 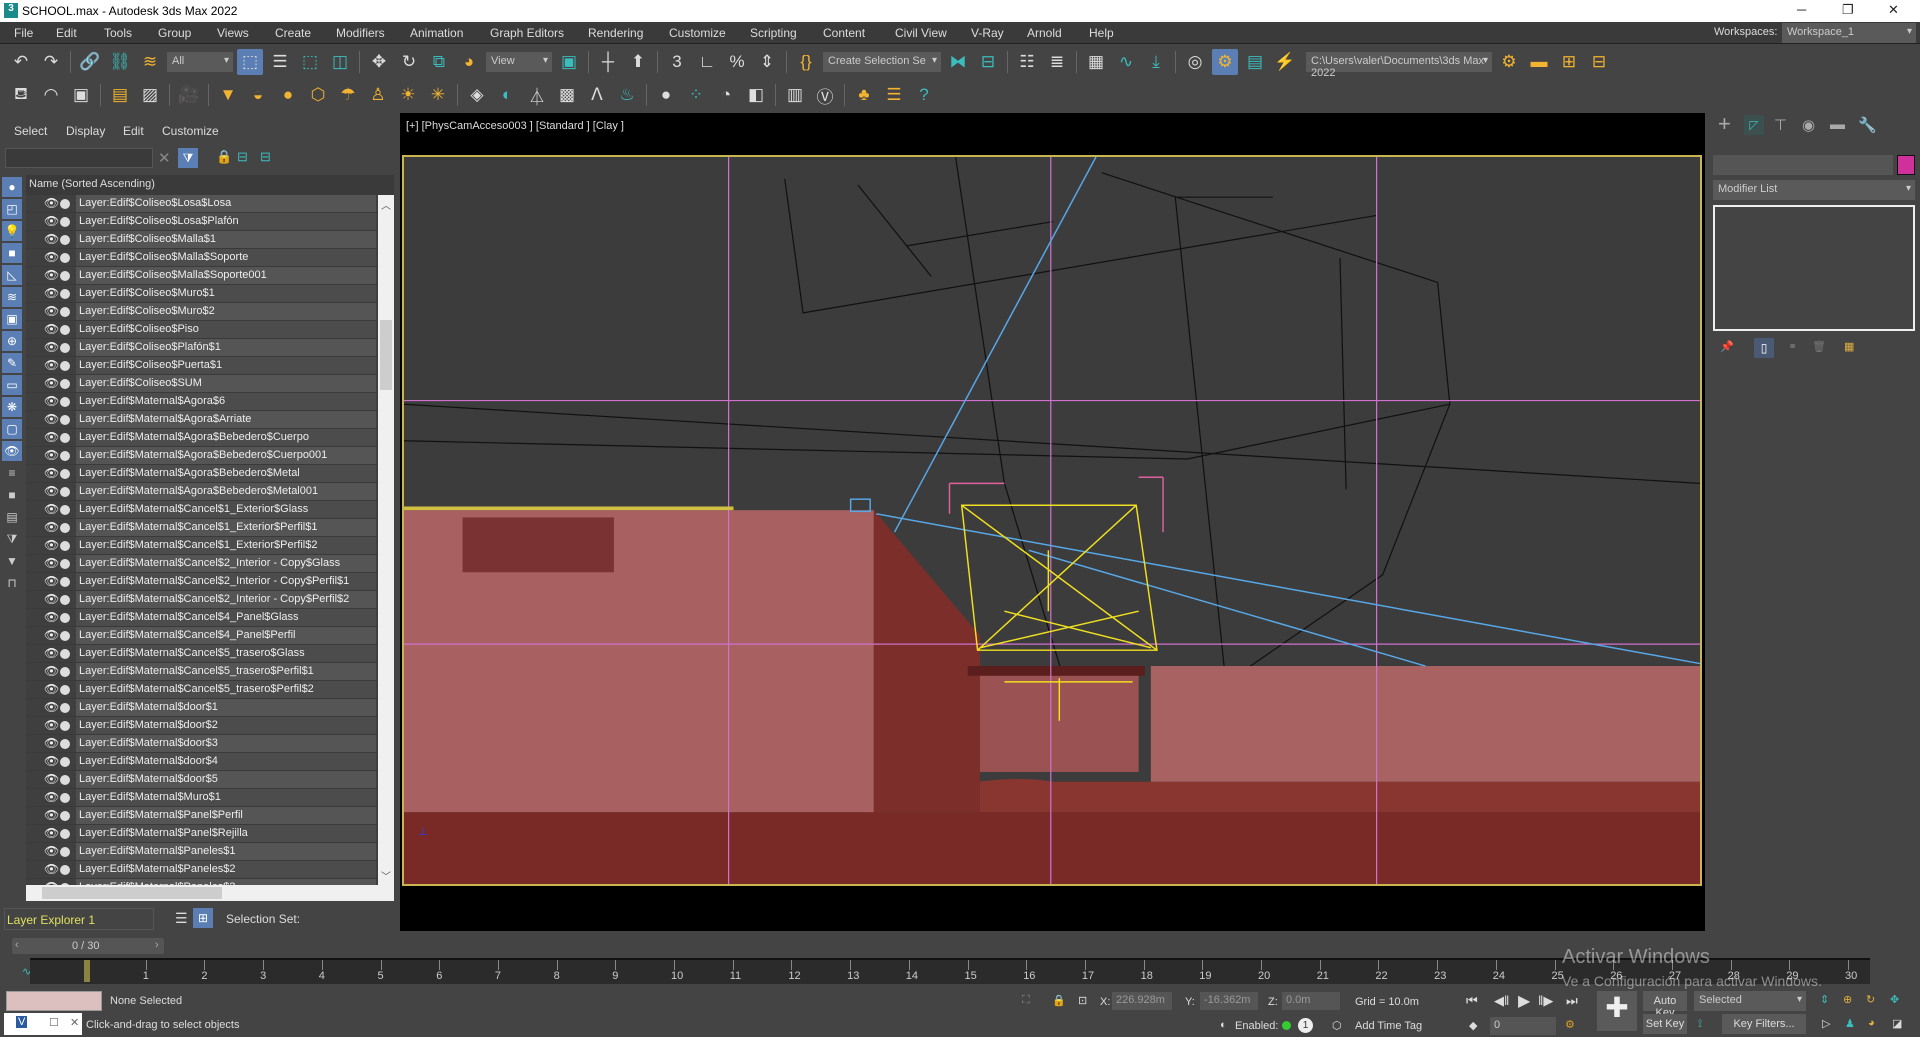 What do you see at coordinates (210, 870) in the screenshot?
I see `layer-row: 👁 Layer:Edif$Maternal$Paneles$2` at bounding box center [210, 870].